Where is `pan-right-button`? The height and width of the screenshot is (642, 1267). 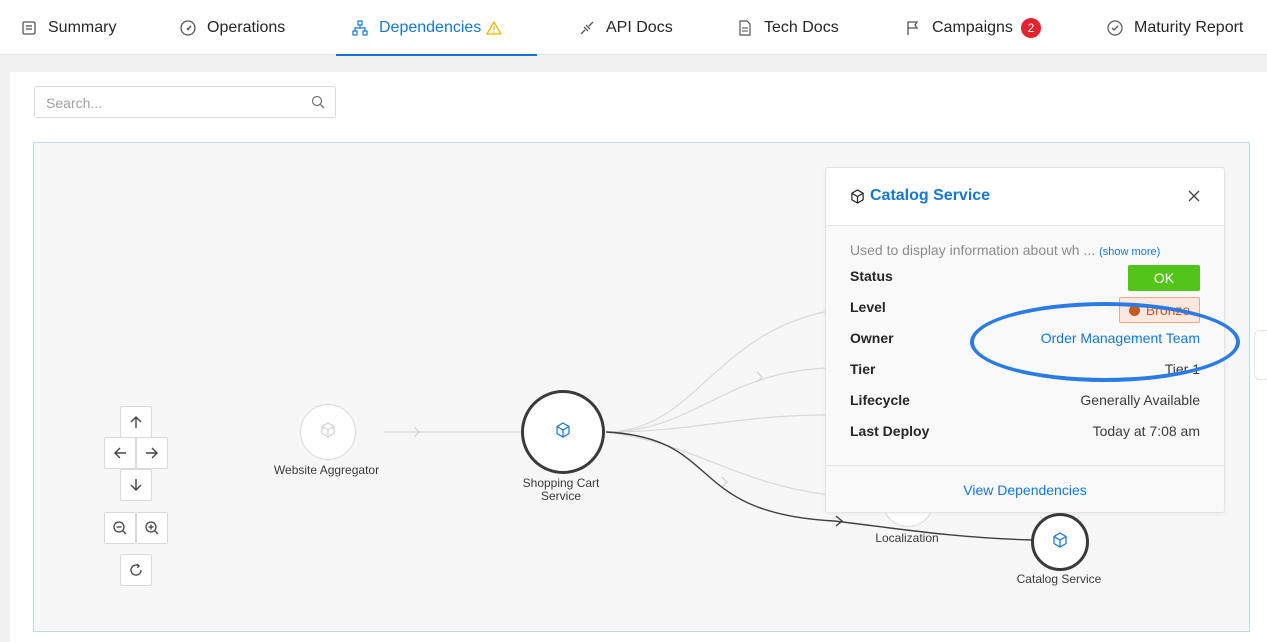 pan-right-button is located at coordinates (152, 453).